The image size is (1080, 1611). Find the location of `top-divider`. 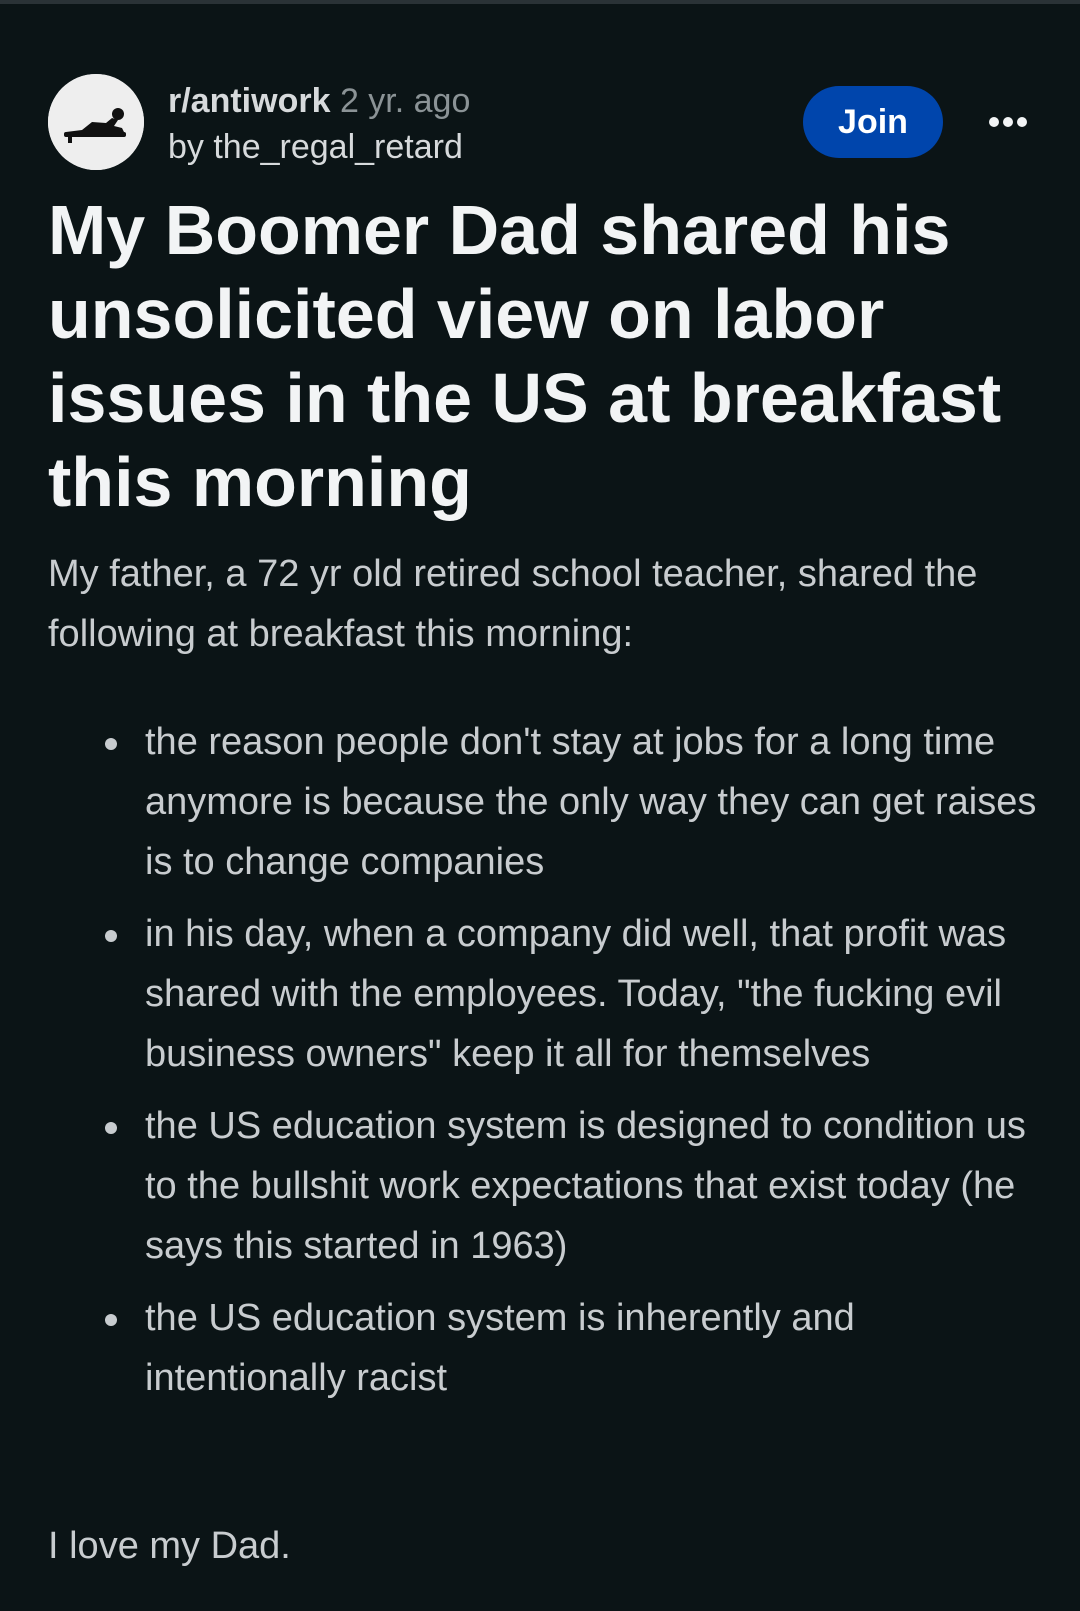

top-divider is located at coordinates (540, 2).